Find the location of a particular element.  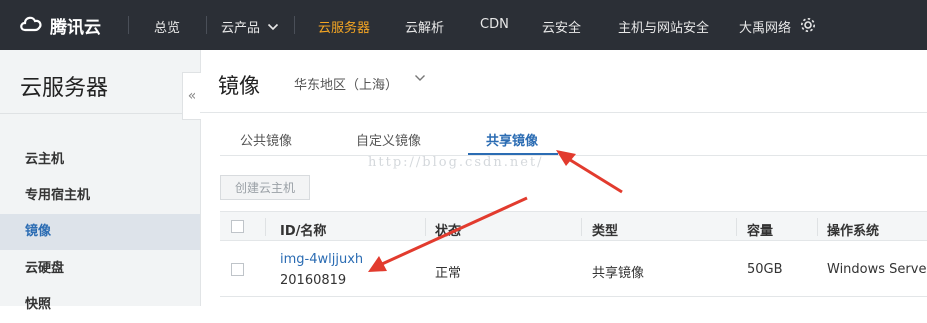

sidebar-item-snapshots: 快照 is located at coordinates (100, 305).